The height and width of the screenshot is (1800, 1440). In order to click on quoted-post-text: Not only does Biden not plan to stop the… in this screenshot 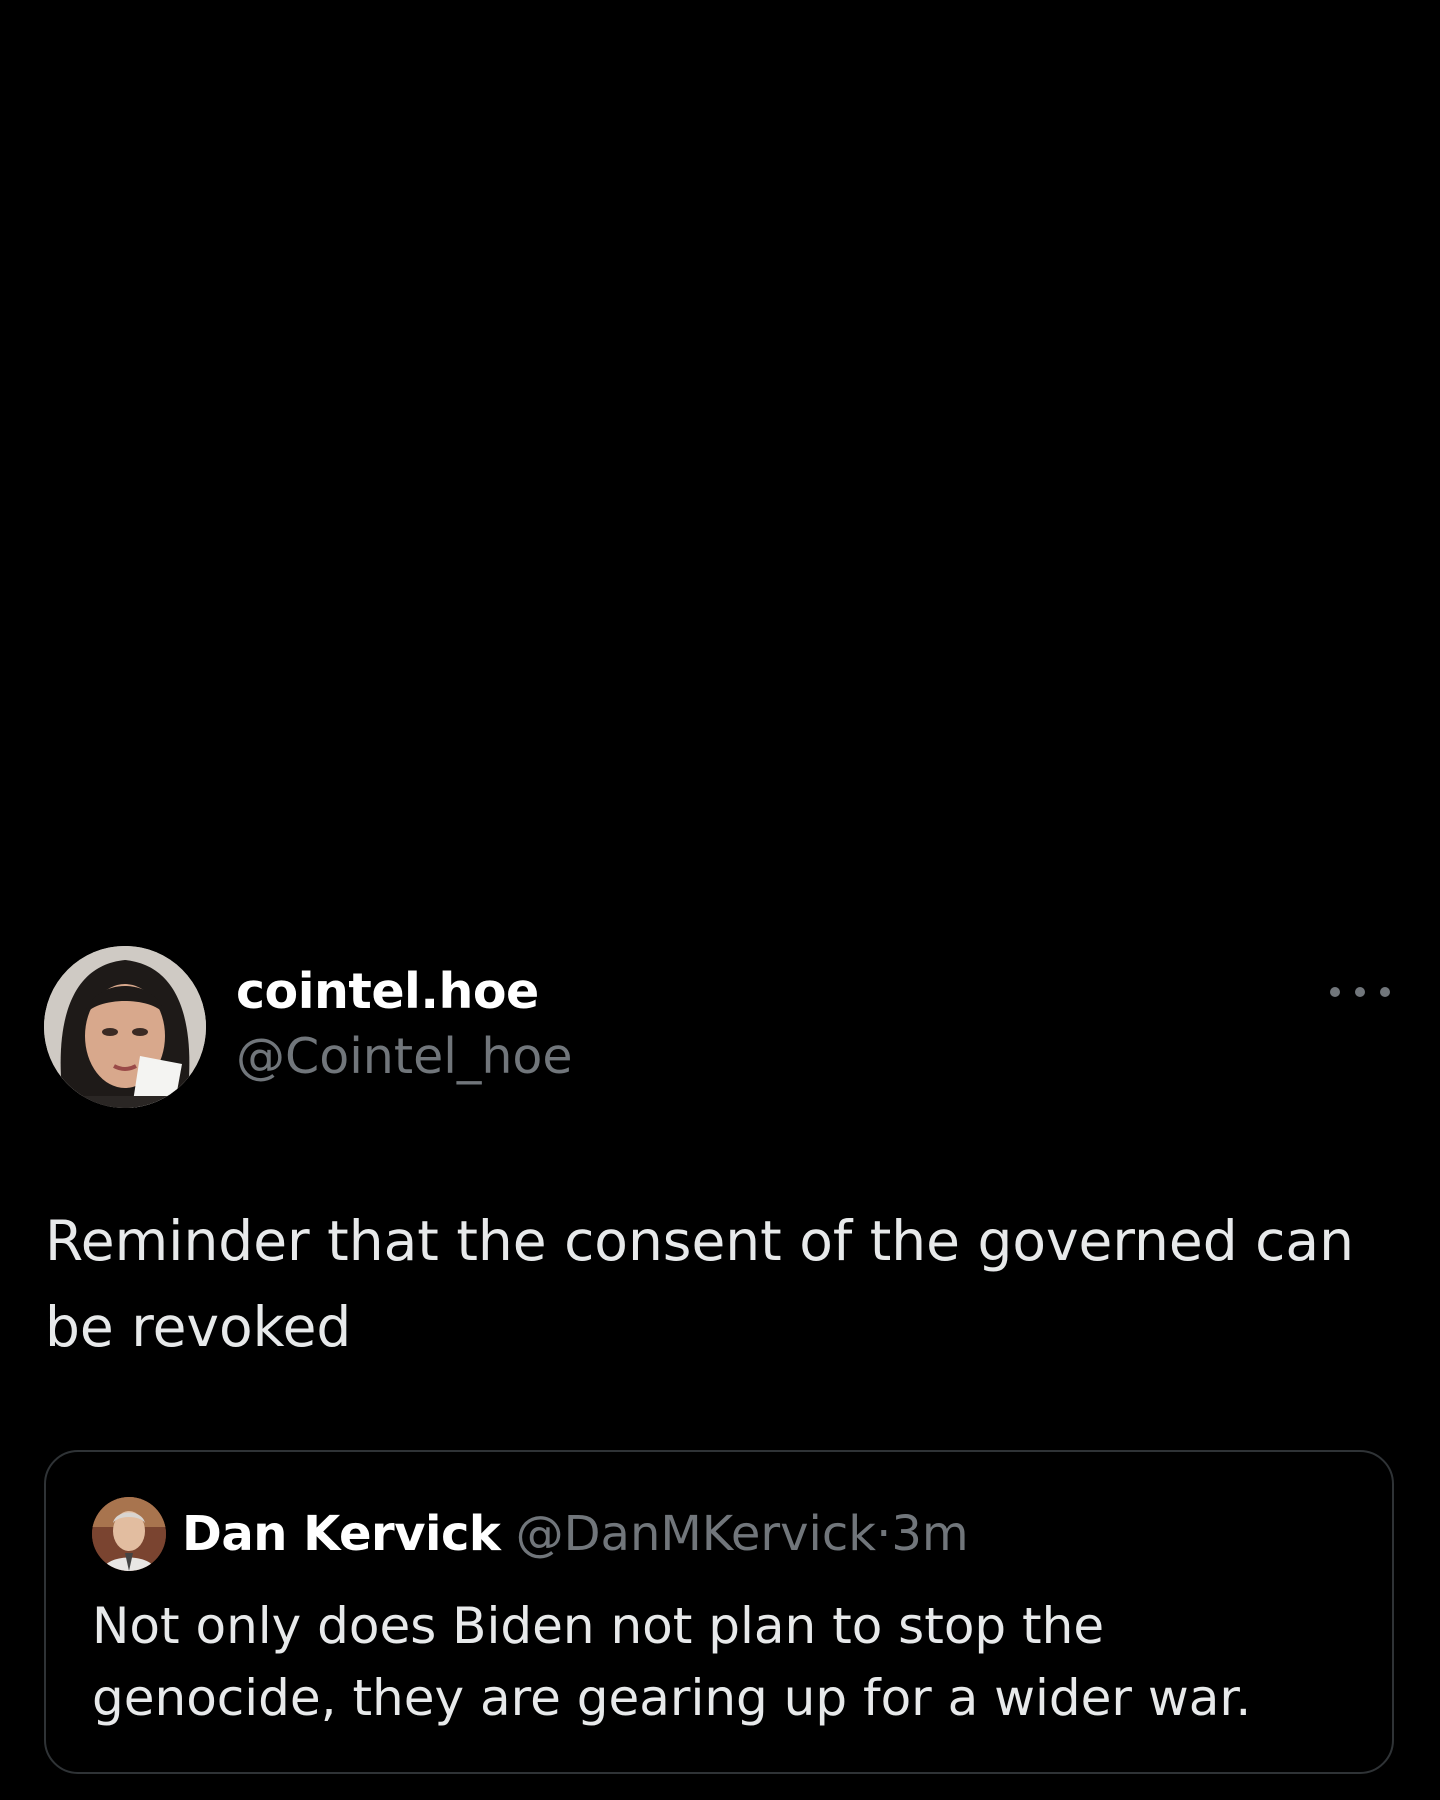, I will do `click(672, 1662)`.